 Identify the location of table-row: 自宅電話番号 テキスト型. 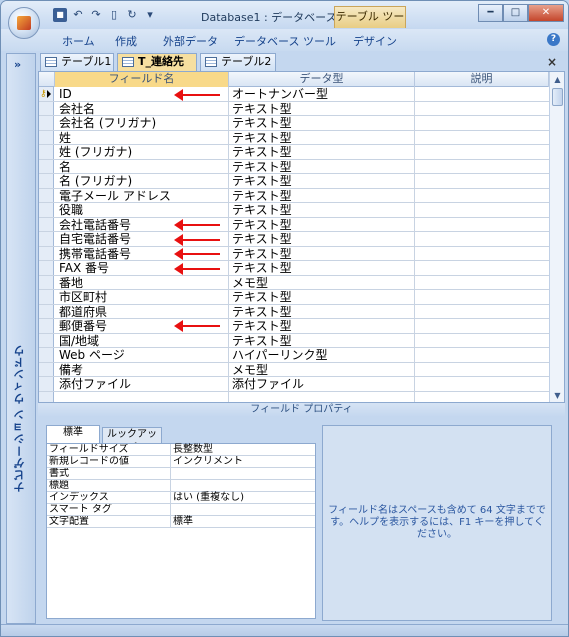
(294, 239).